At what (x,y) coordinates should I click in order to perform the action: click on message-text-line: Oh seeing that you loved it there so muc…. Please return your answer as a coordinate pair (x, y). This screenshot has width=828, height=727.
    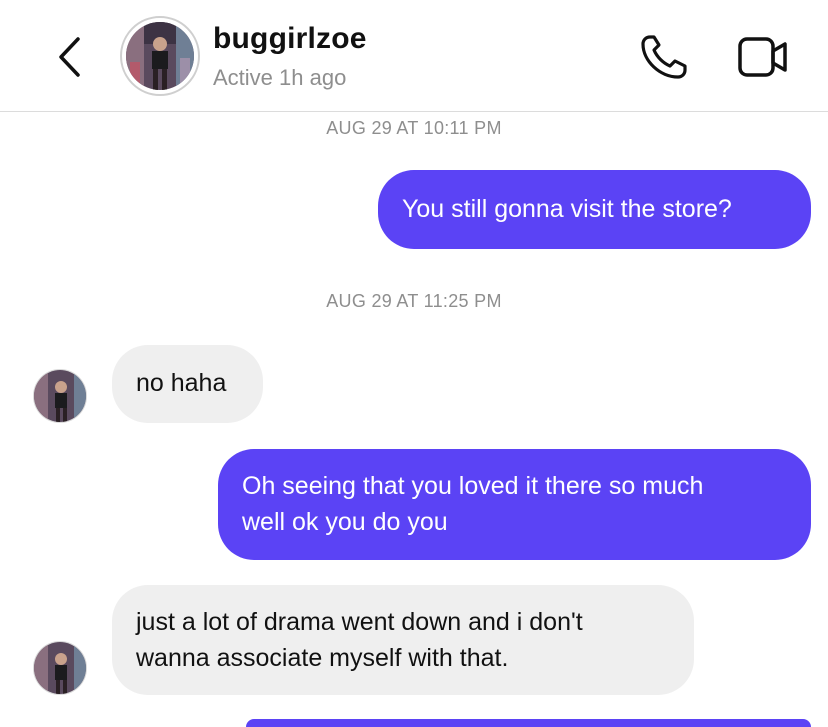
    Looking at the image, I should click on (473, 486).